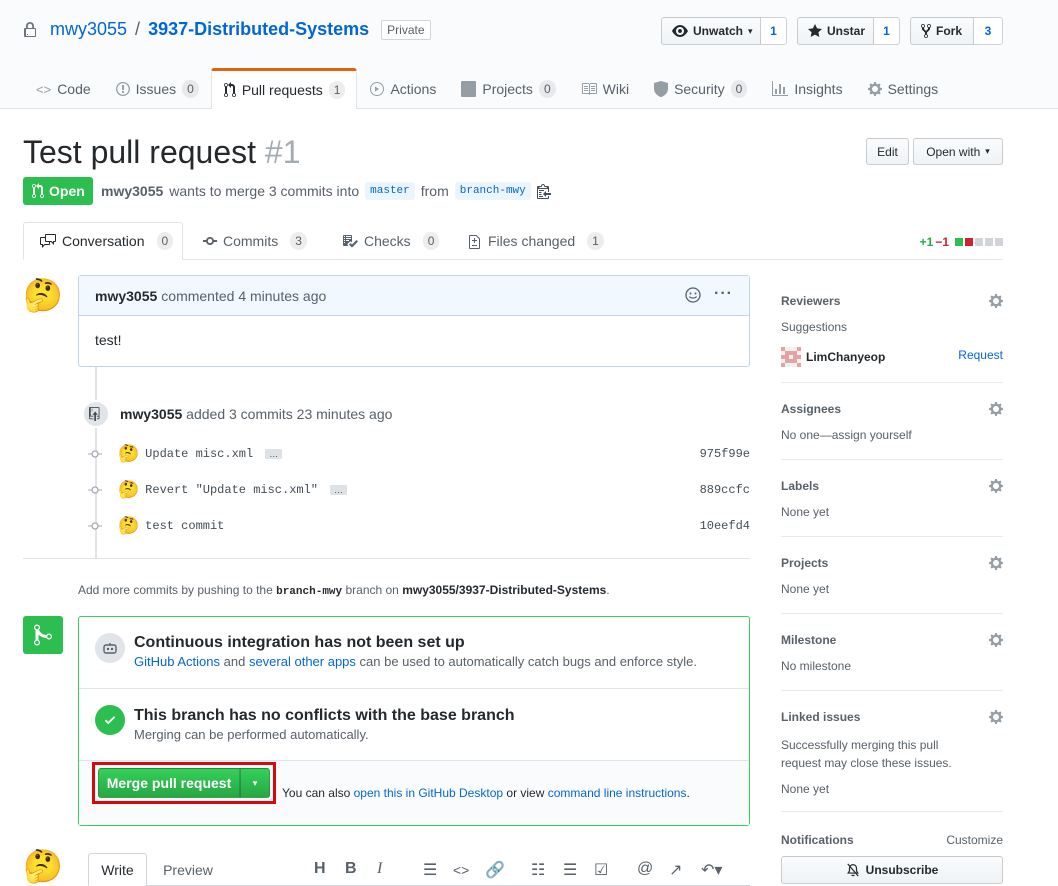 The width and height of the screenshot is (1058, 886). I want to click on forks-count: 3, so click(988, 31).